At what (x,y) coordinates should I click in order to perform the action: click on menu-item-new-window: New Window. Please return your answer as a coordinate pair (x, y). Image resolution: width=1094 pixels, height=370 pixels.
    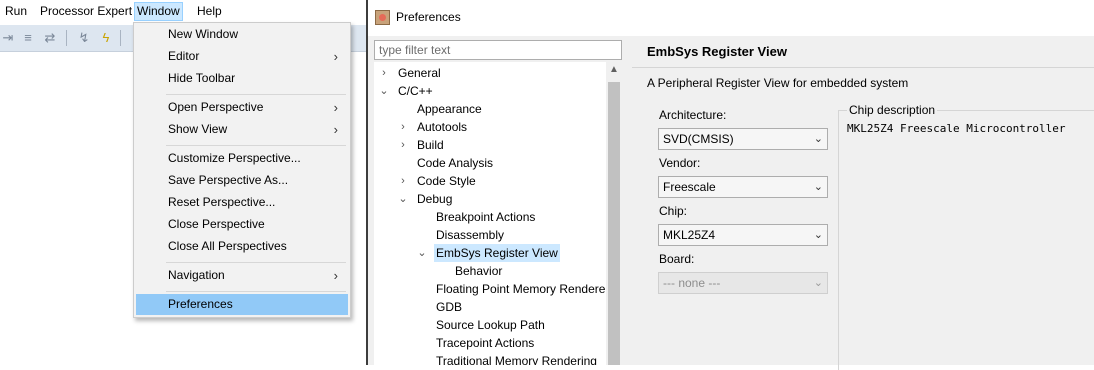
    Looking at the image, I should click on (242, 34).